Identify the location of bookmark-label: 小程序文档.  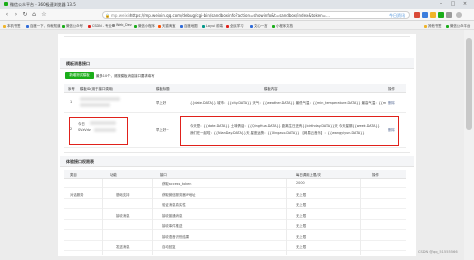
(284, 26).